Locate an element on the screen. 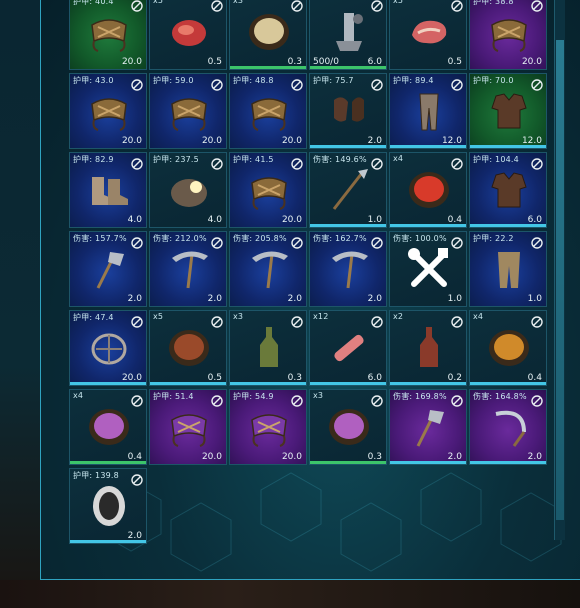 This screenshot has width=580, height=608. inventory-slot: 护甲: 82.9 4.0 is located at coordinates (108, 190).